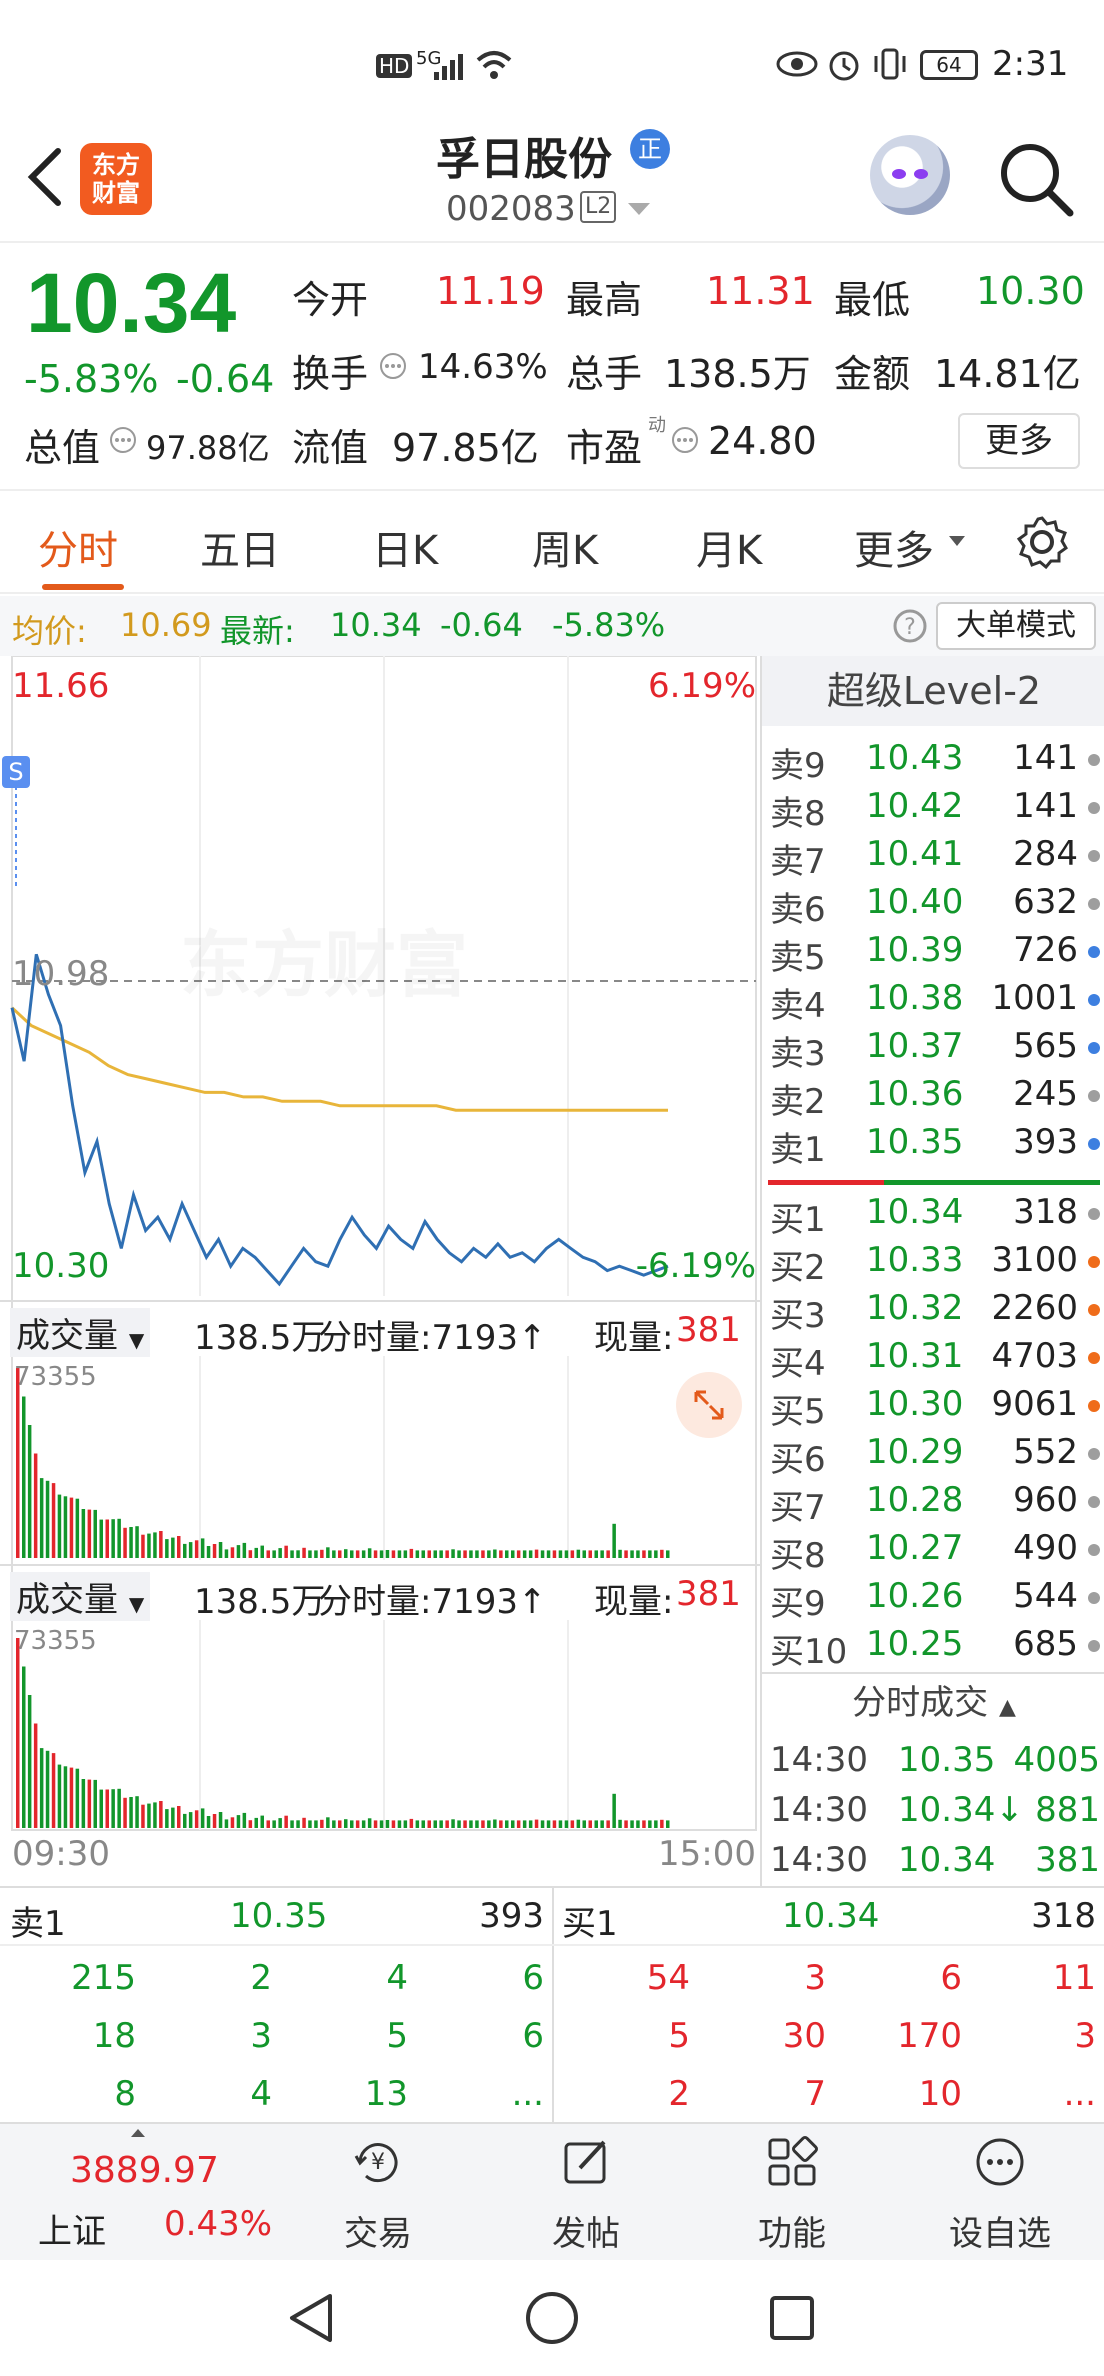 The height and width of the screenshot is (2376, 1104). I want to click on tab-five-day: 五日, so click(240, 547).